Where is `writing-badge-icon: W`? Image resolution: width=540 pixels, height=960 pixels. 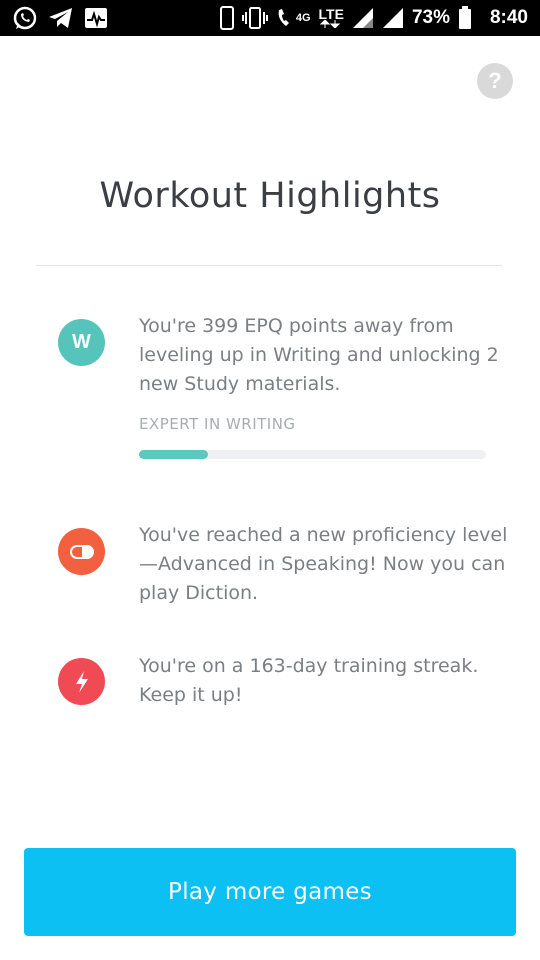 writing-badge-icon: W is located at coordinates (81, 342).